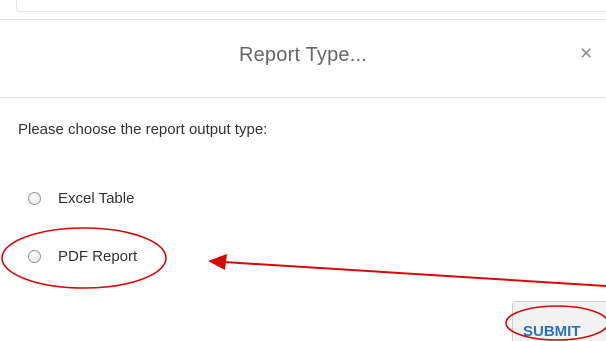 Image resolution: width=606 pixels, height=341 pixels. What do you see at coordinates (303, 97) in the screenshot?
I see `header-divider` at bounding box center [303, 97].